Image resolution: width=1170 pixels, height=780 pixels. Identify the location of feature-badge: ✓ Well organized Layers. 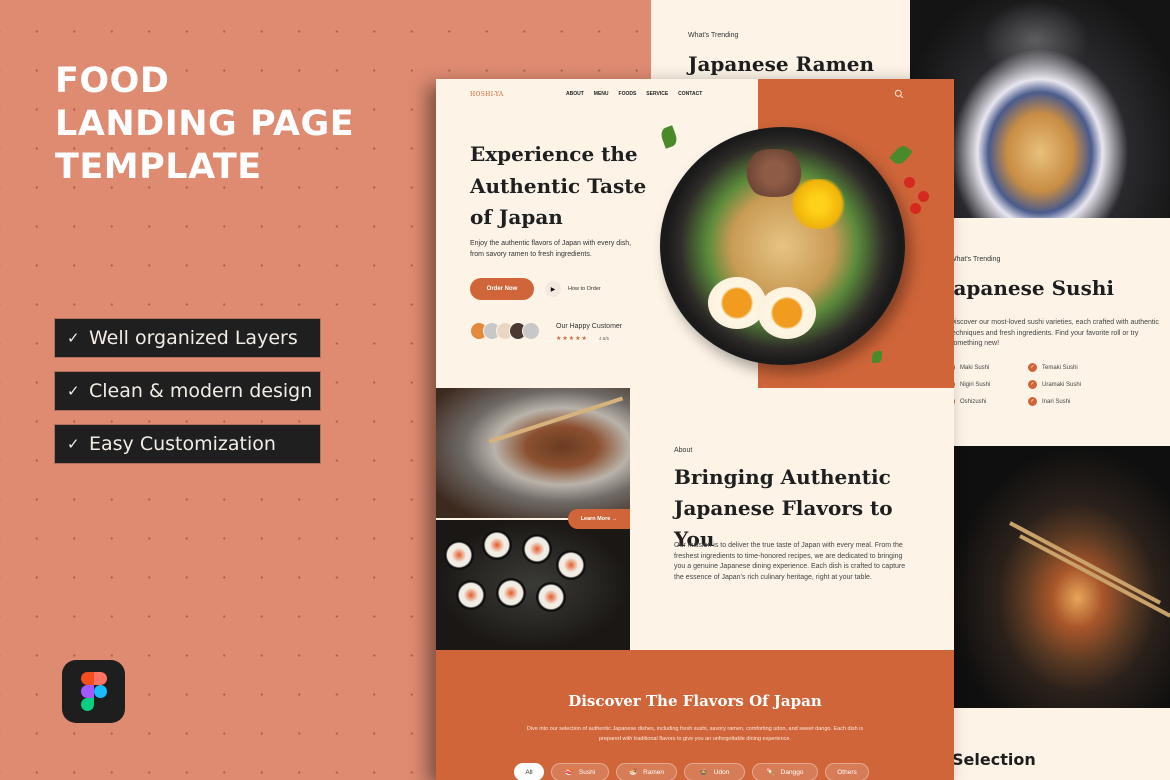
(187, 338).